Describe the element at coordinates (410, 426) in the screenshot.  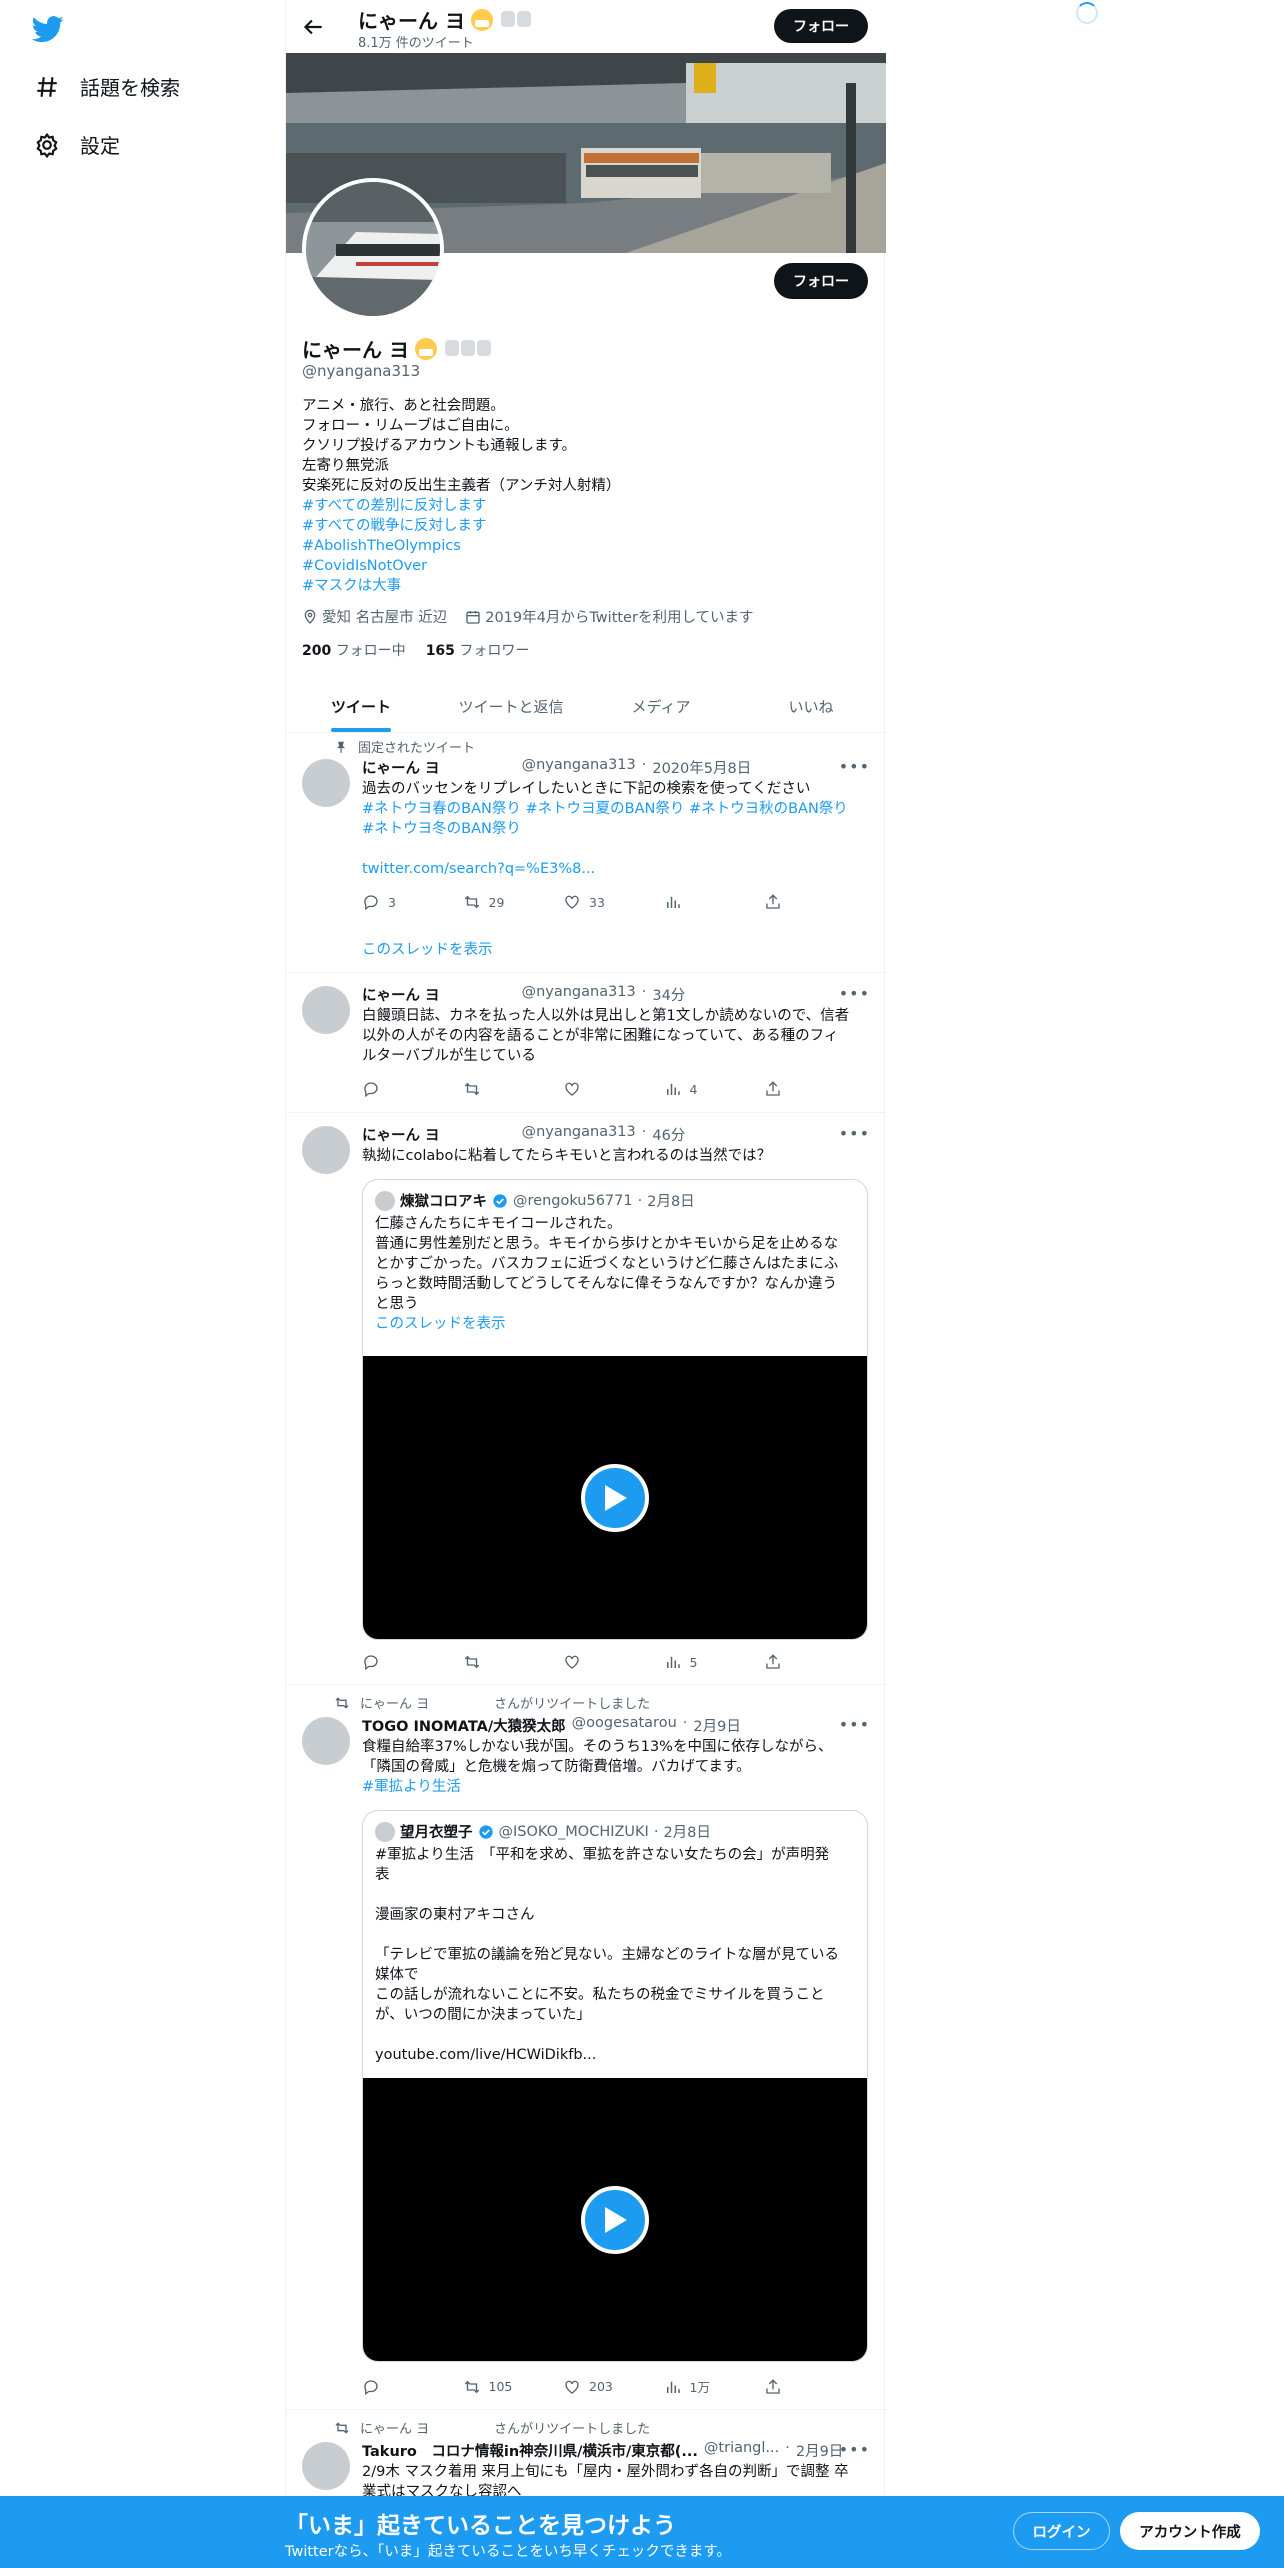
I see `bio-line: フォロー・リムーブはご自由に。` at that location.